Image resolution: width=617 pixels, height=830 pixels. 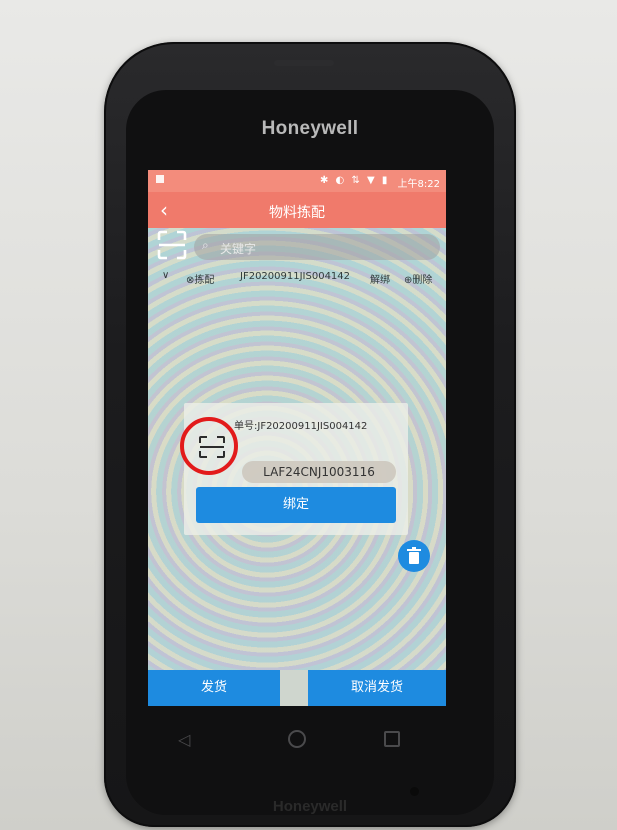 What do you see at coordinates (297, 739) in the screenshot?
I see `nav-home-icon` at bounding box center [297, 739].